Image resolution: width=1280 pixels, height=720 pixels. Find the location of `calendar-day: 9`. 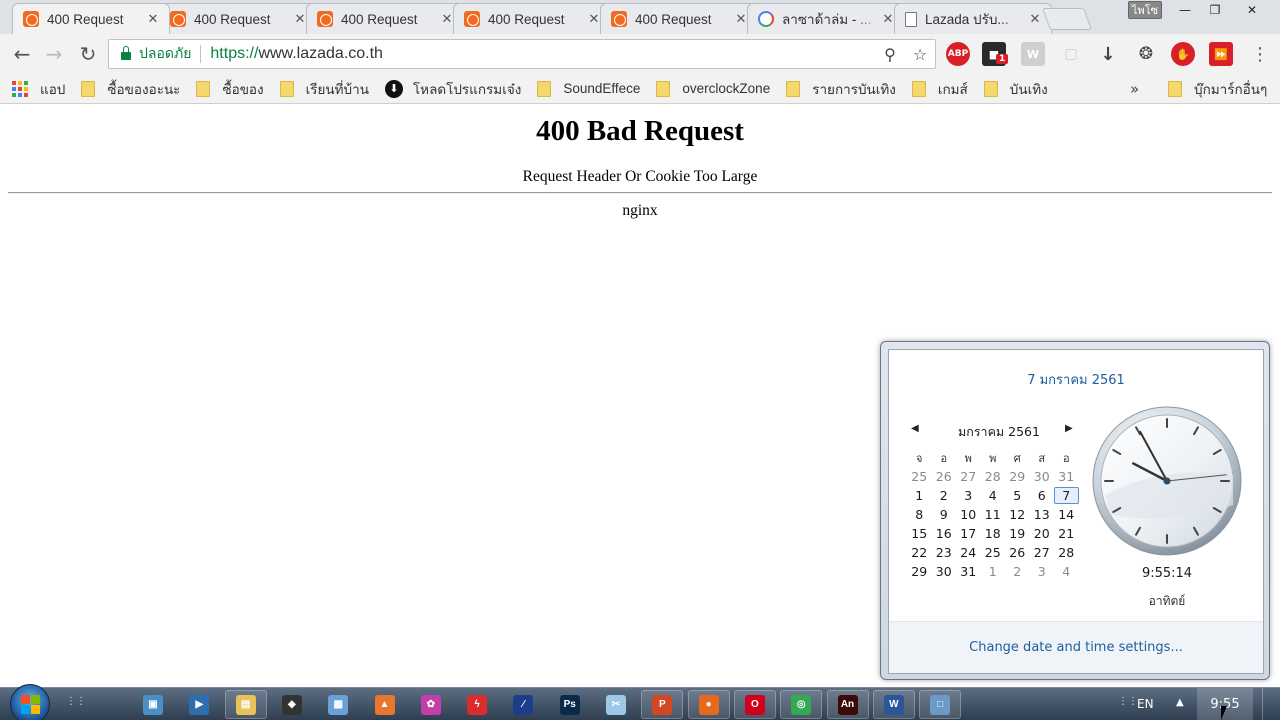

calendar-day: 9 is located at coordinates (944, 514).